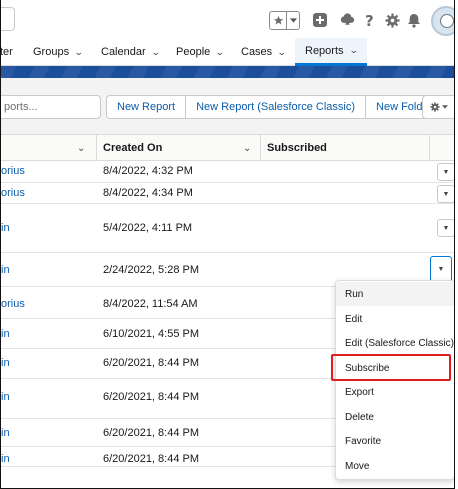 This screenshot has width=458, height=489. I want to click on created-on-cell: 5/4/2022, 4:11 PM, so click(148, 228).